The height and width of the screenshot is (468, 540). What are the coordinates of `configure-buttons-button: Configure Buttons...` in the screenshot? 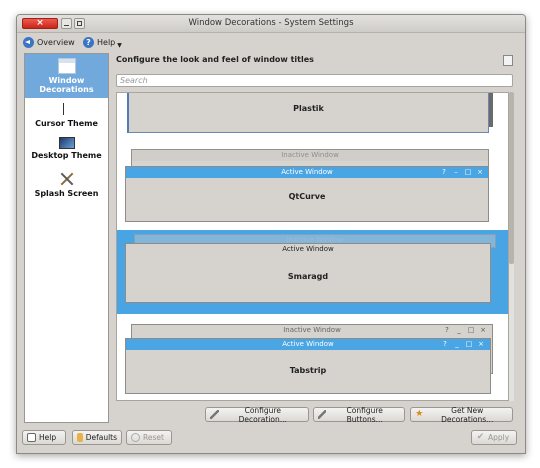 It's located at (359, 414).